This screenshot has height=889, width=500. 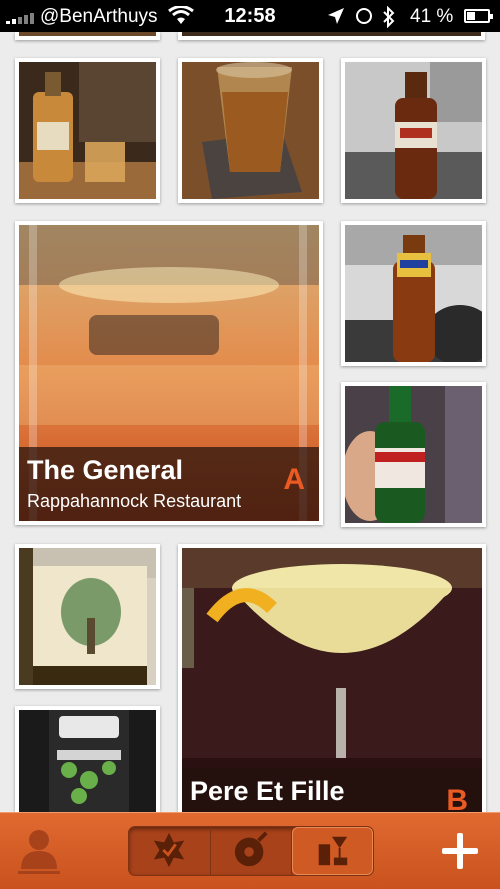 I want to click on tab-segment-control, so click(x=251, y=851).